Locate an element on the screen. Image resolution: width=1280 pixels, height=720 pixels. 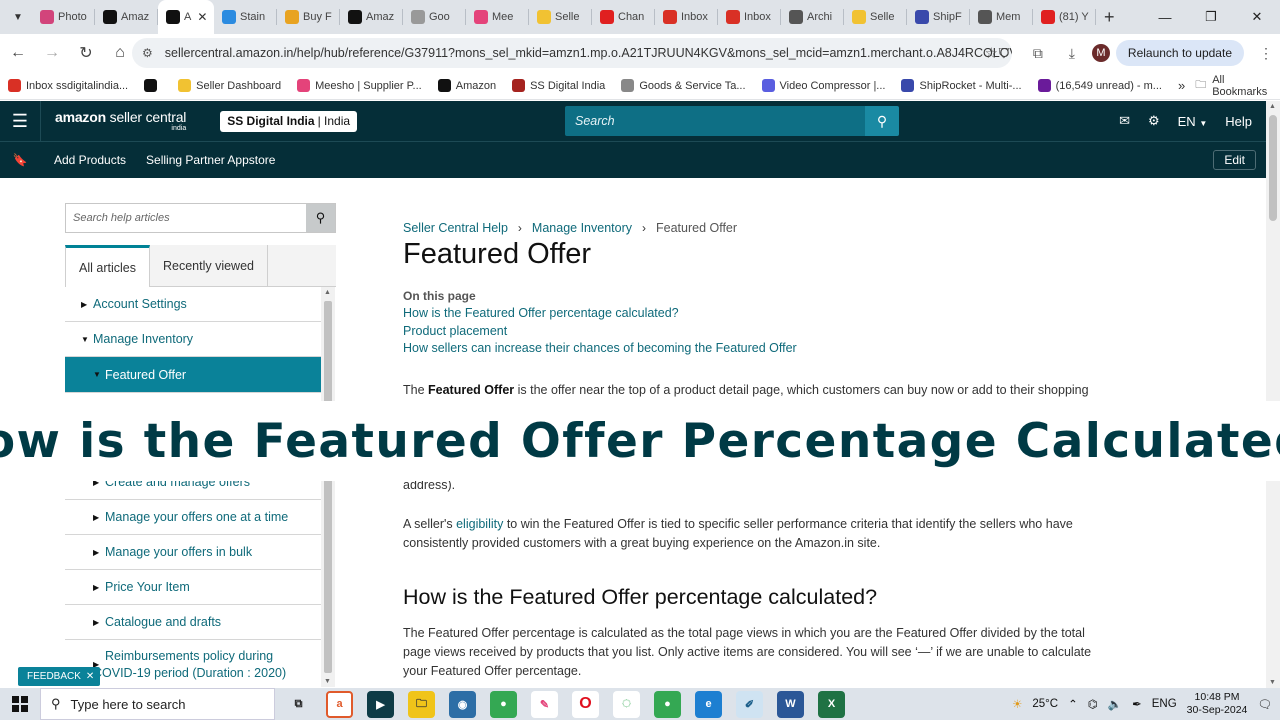
browser-tab: ShipF is located at coordinates (938, 17).